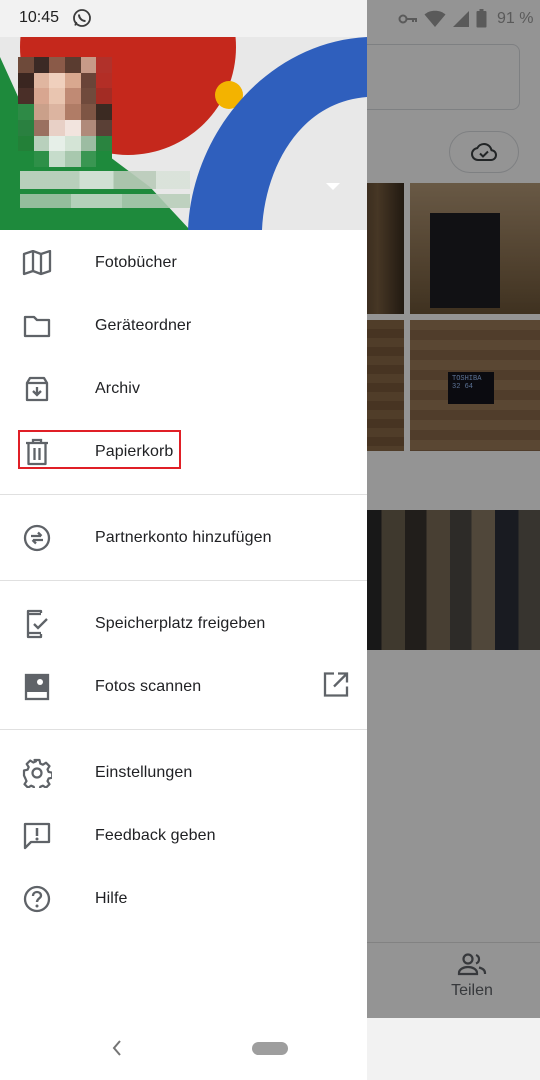 The height and width of the screenshot is (1080, 540). Describe the element at coordinates (136, 262) in the screenshot. I see `menu-item-label: Fotobücher` at that location.